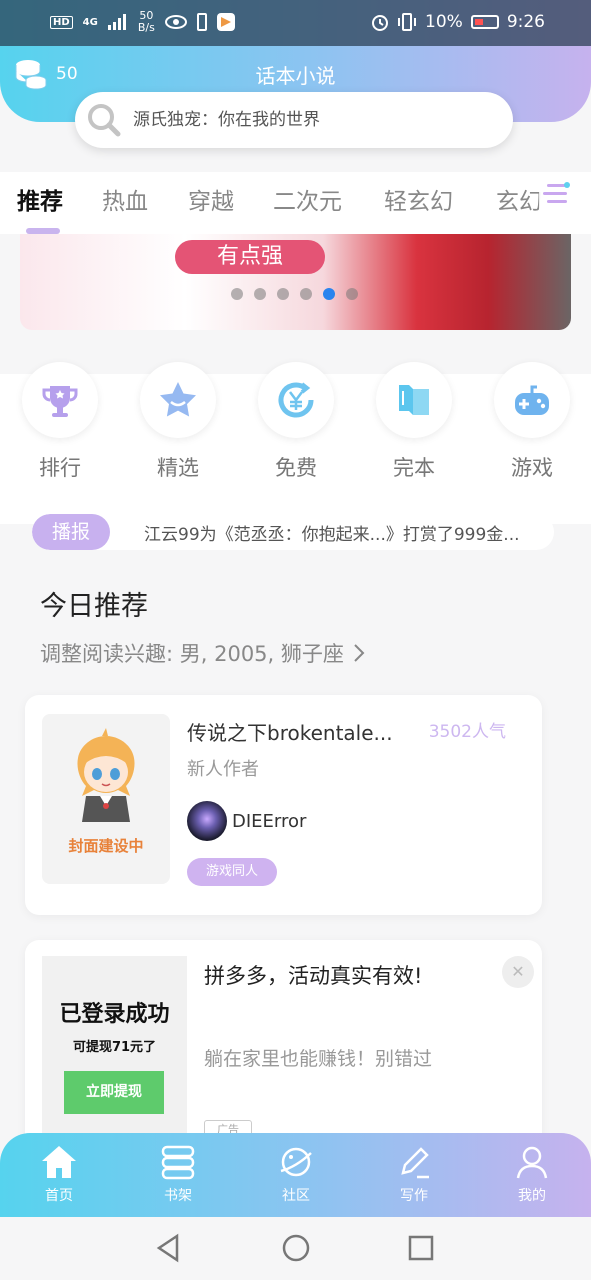  I want to click on quick-nav: 排行 精选 免费 完本 游戏, so click(295, 443).